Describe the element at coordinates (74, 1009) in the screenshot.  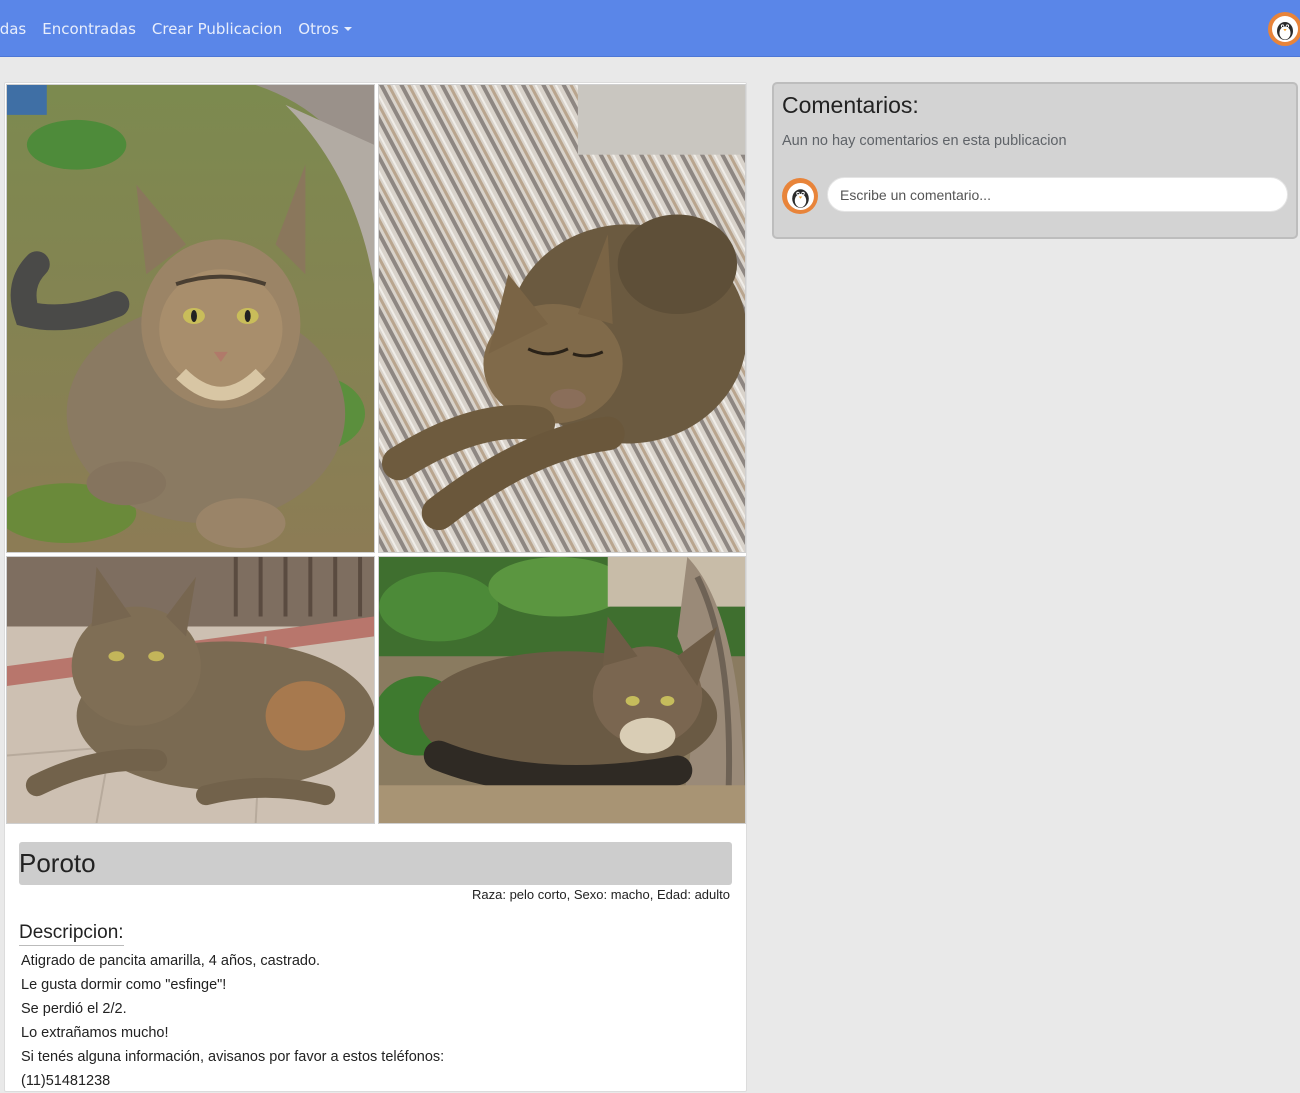
I see `description-line: Se perdió el 2/2.` at that location.